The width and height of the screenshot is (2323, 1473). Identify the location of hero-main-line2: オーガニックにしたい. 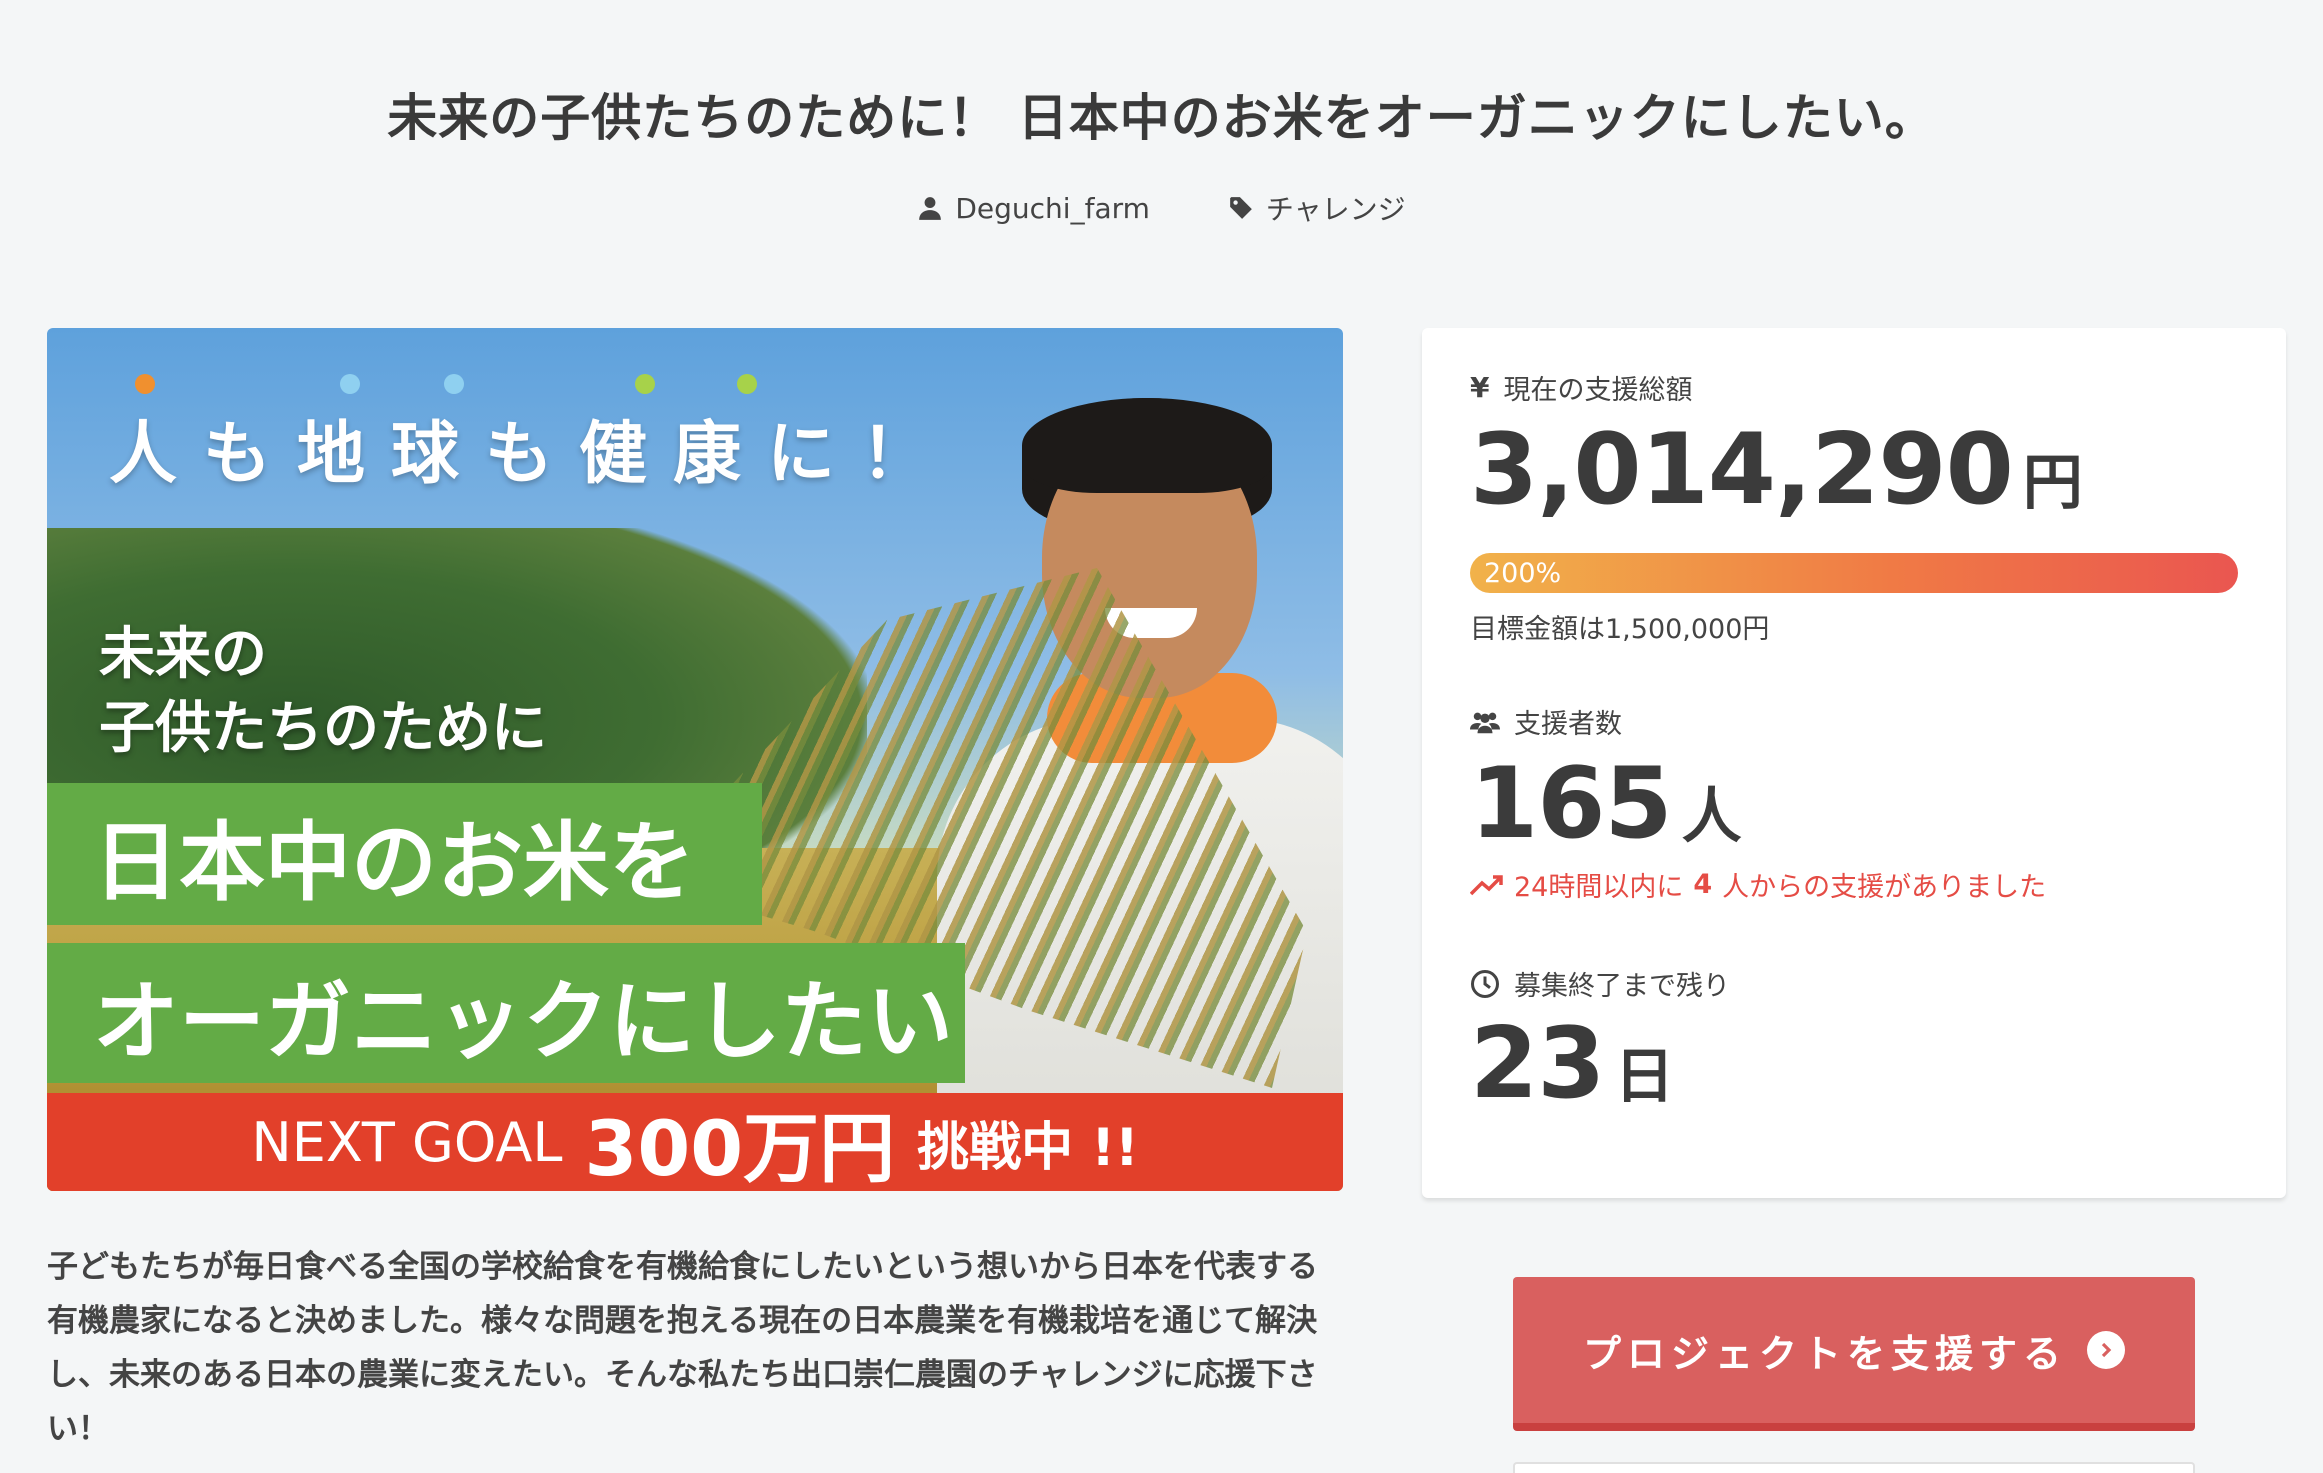
(506, 1013).